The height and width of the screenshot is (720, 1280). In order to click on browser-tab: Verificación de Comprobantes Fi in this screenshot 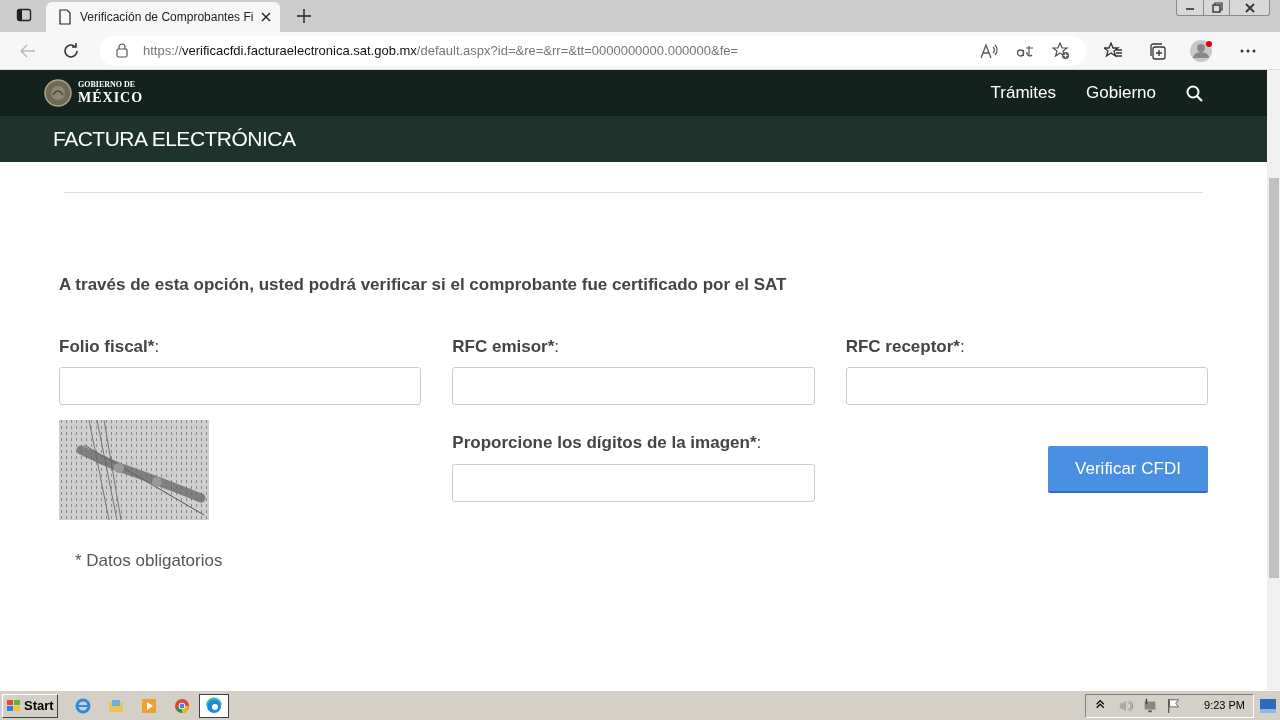, I will do `click(163, 17)`.